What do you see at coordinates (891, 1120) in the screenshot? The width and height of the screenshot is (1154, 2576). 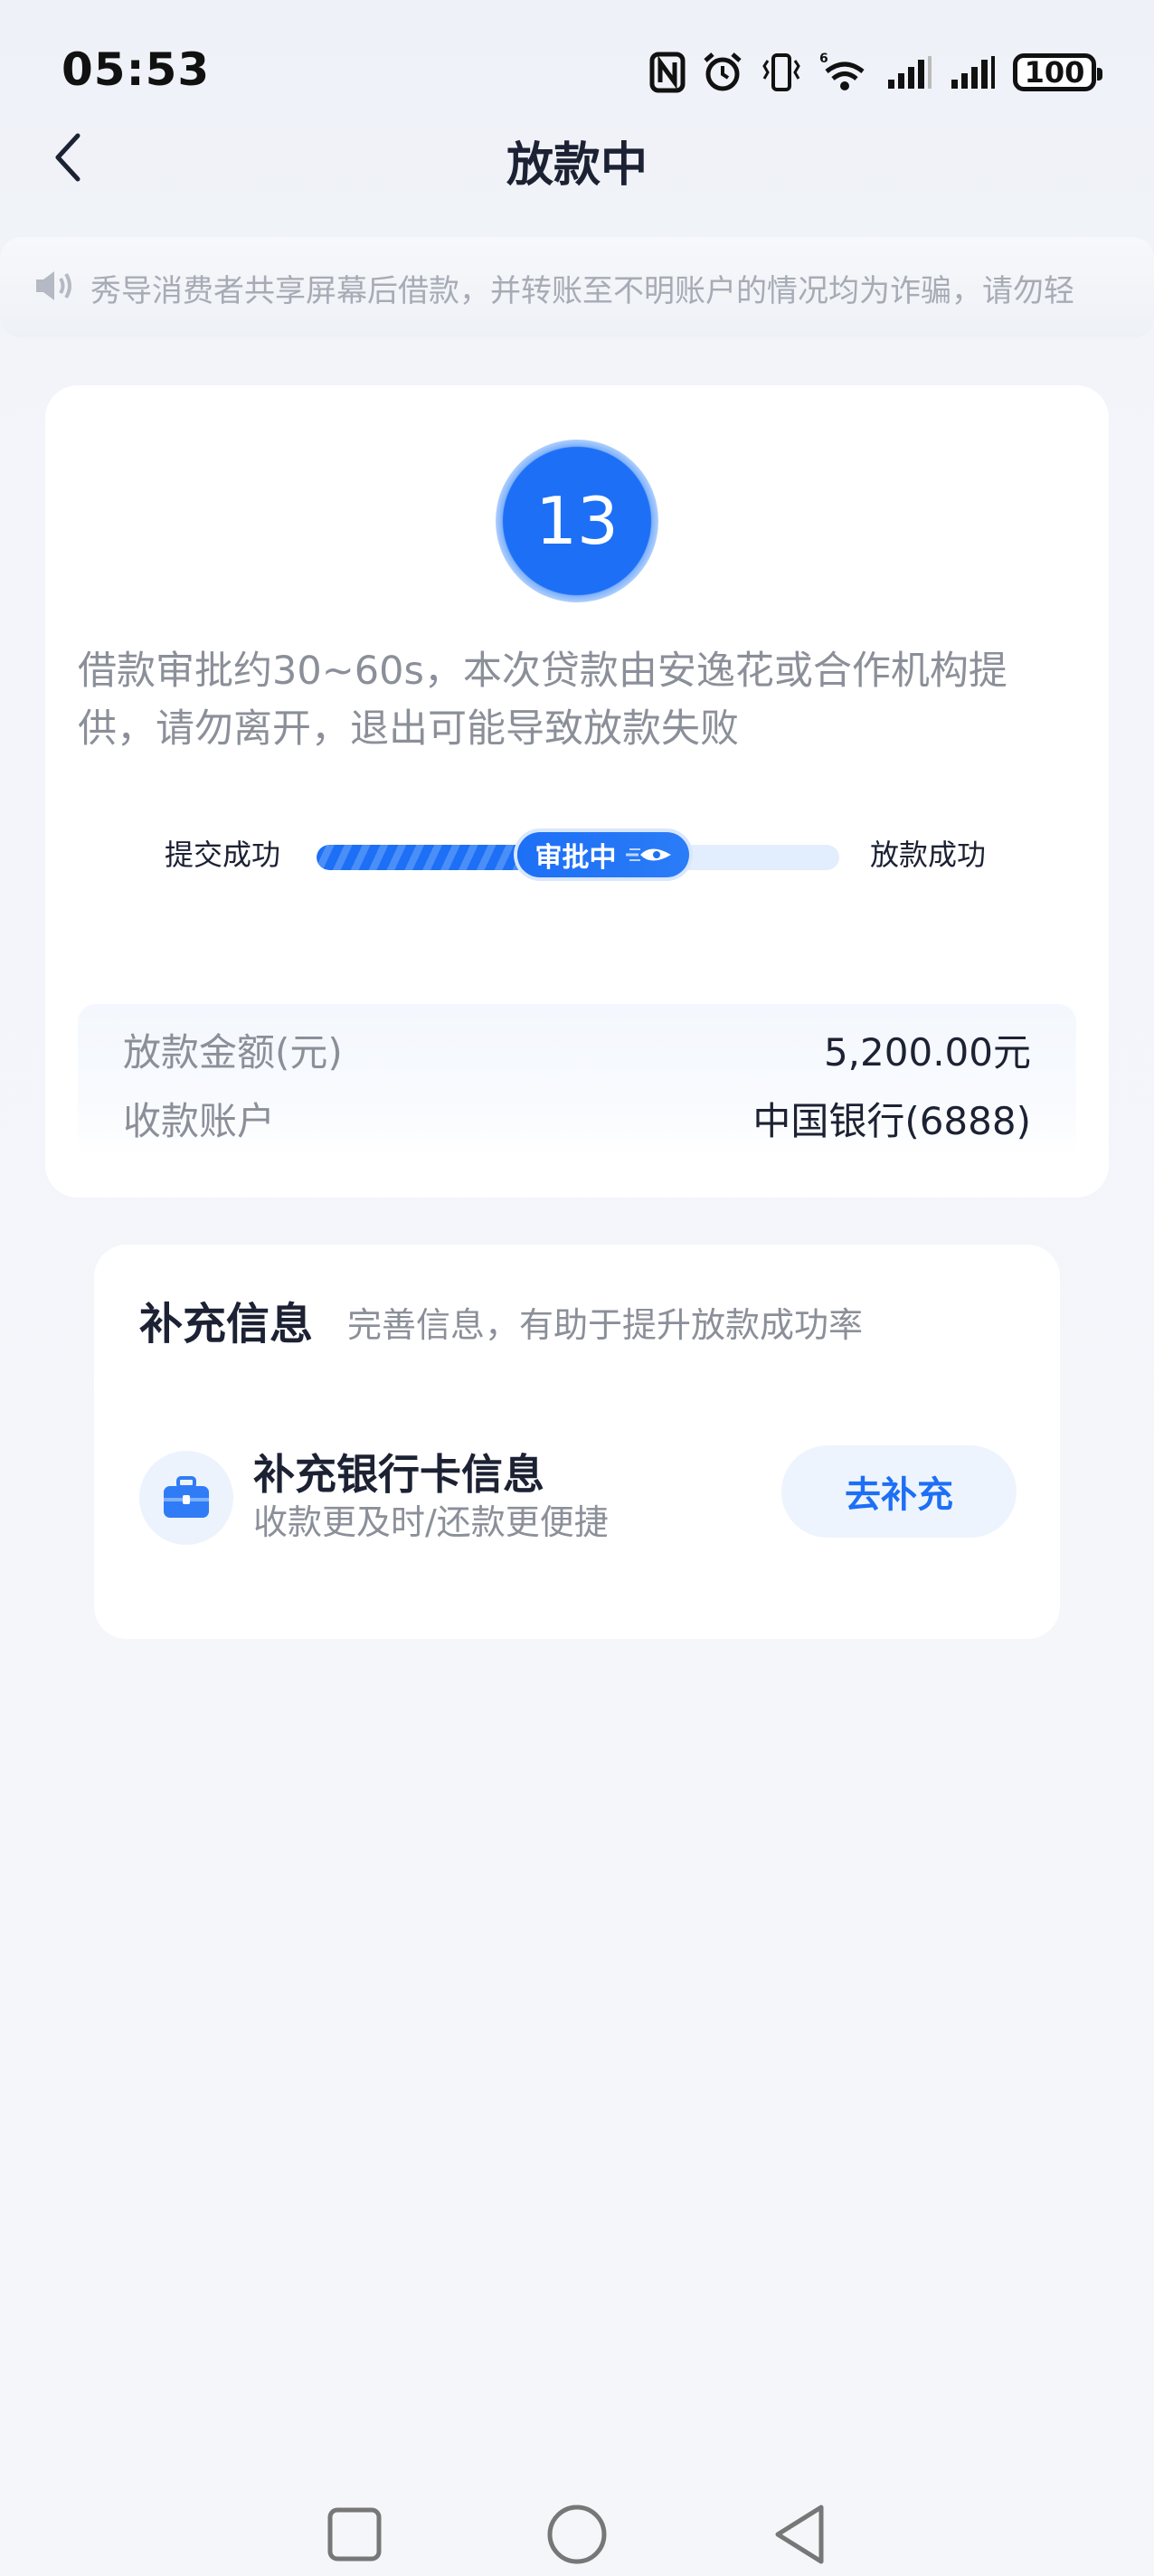 I see `account-value: 中国银行(6888)` at bounding box center [891, 1120].